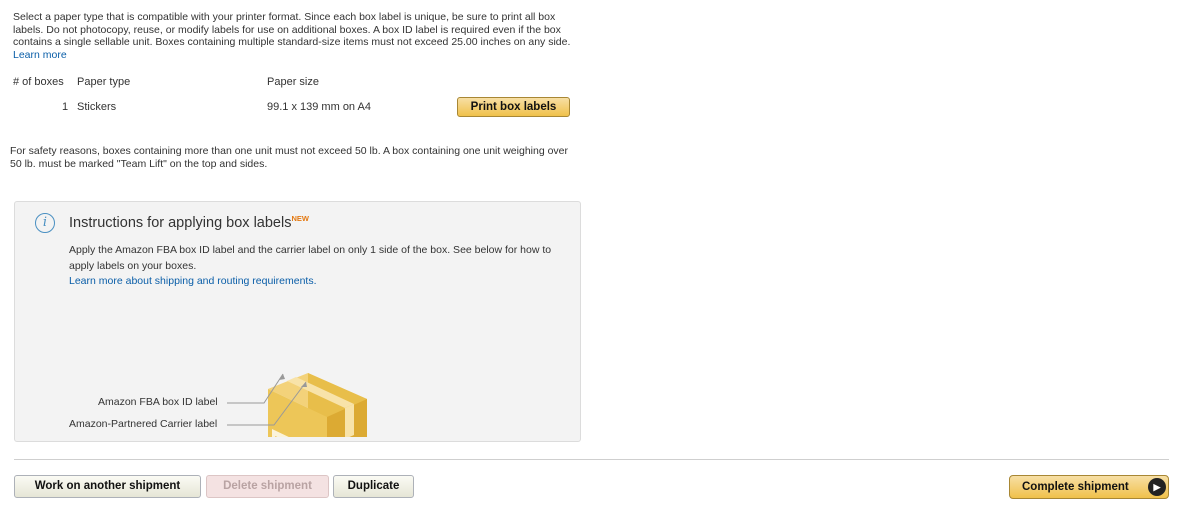 This screenshot has height=516, width=1199. I want to click on fba-label-caption: Amazon FBA box ID label, so click(158, 402).